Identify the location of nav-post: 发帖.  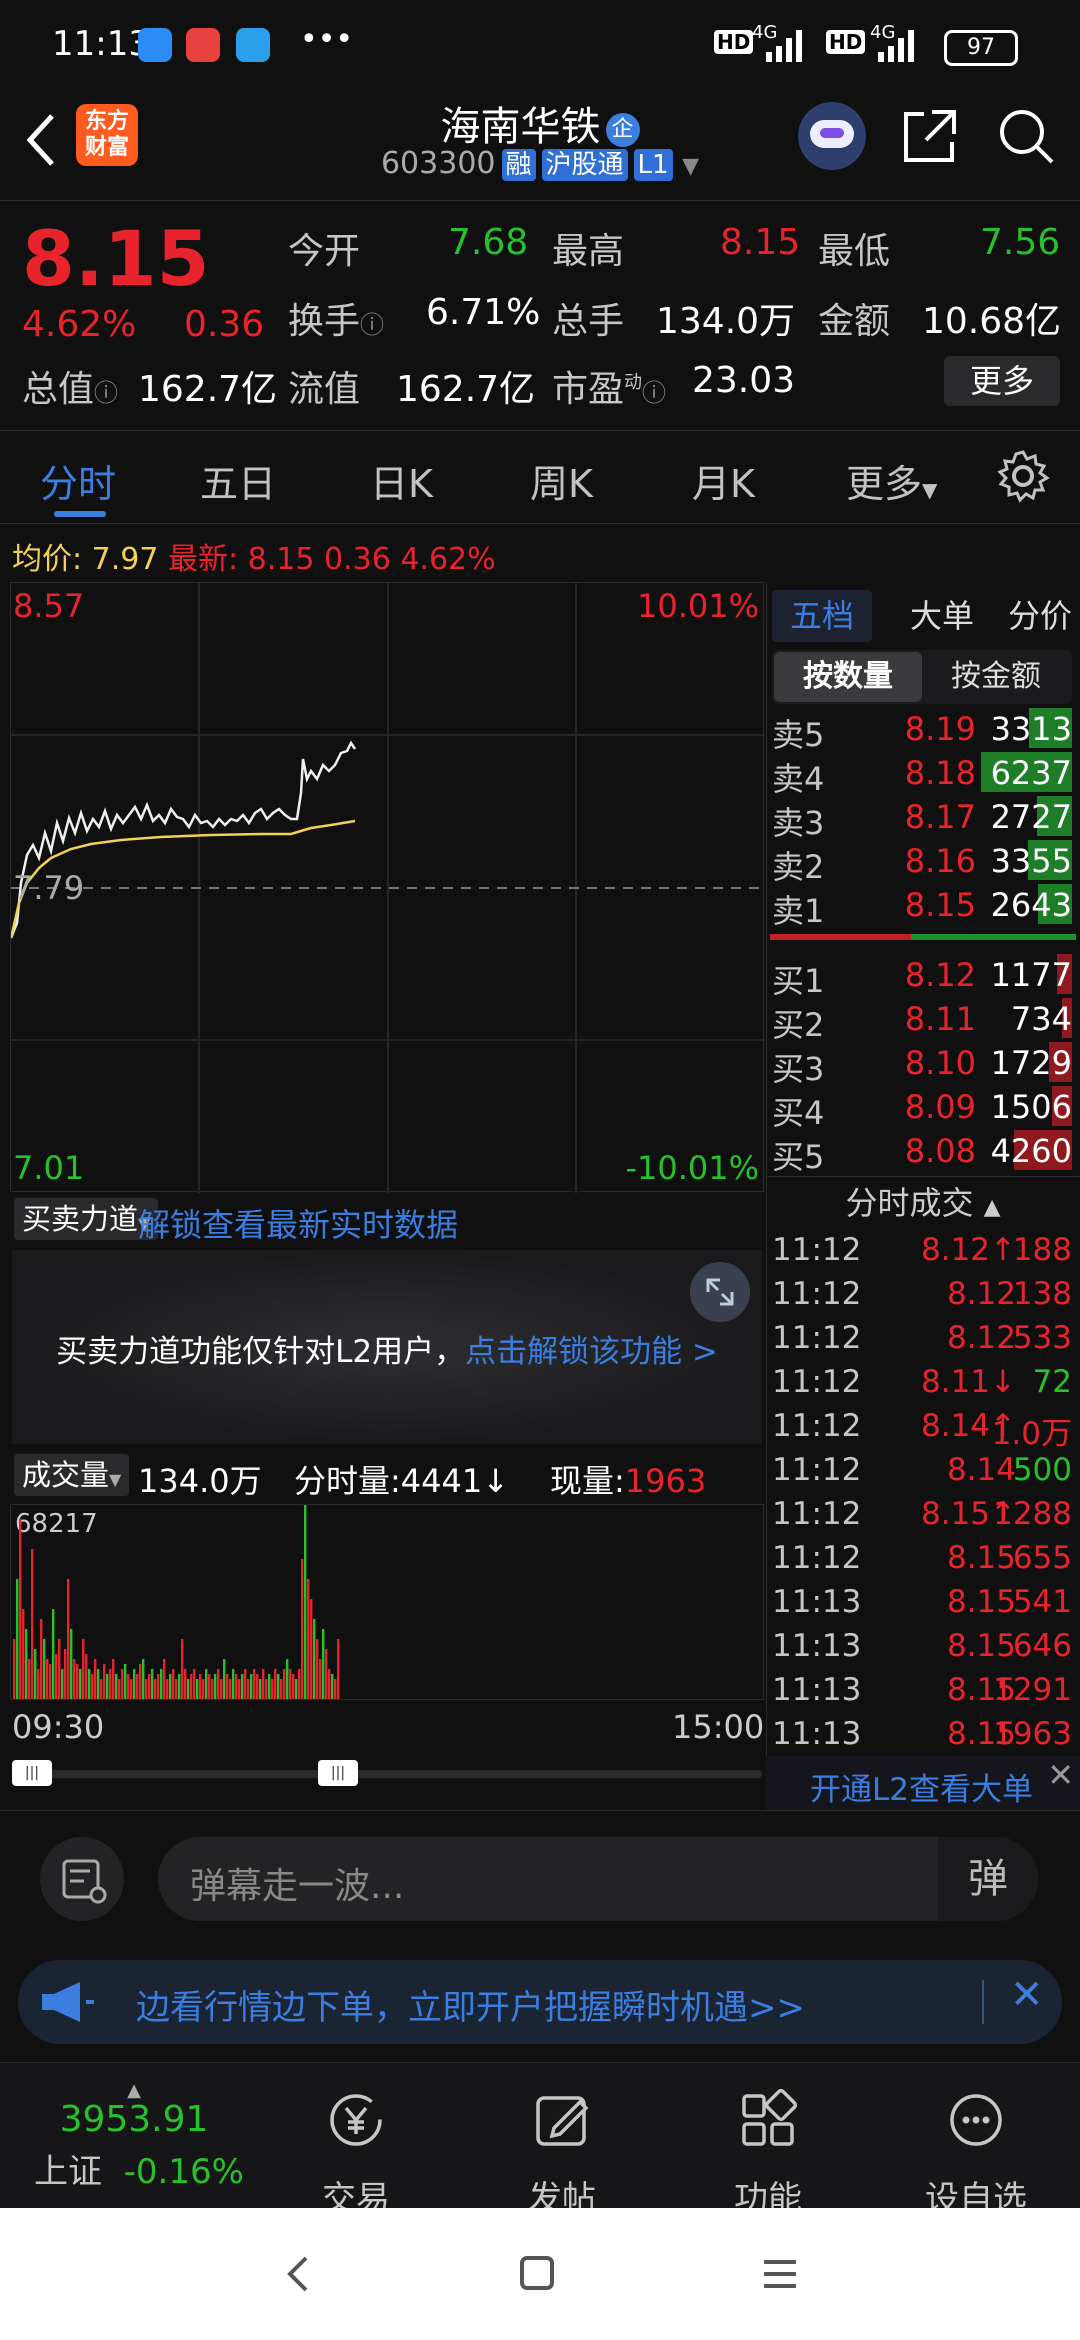
(562, 2154).